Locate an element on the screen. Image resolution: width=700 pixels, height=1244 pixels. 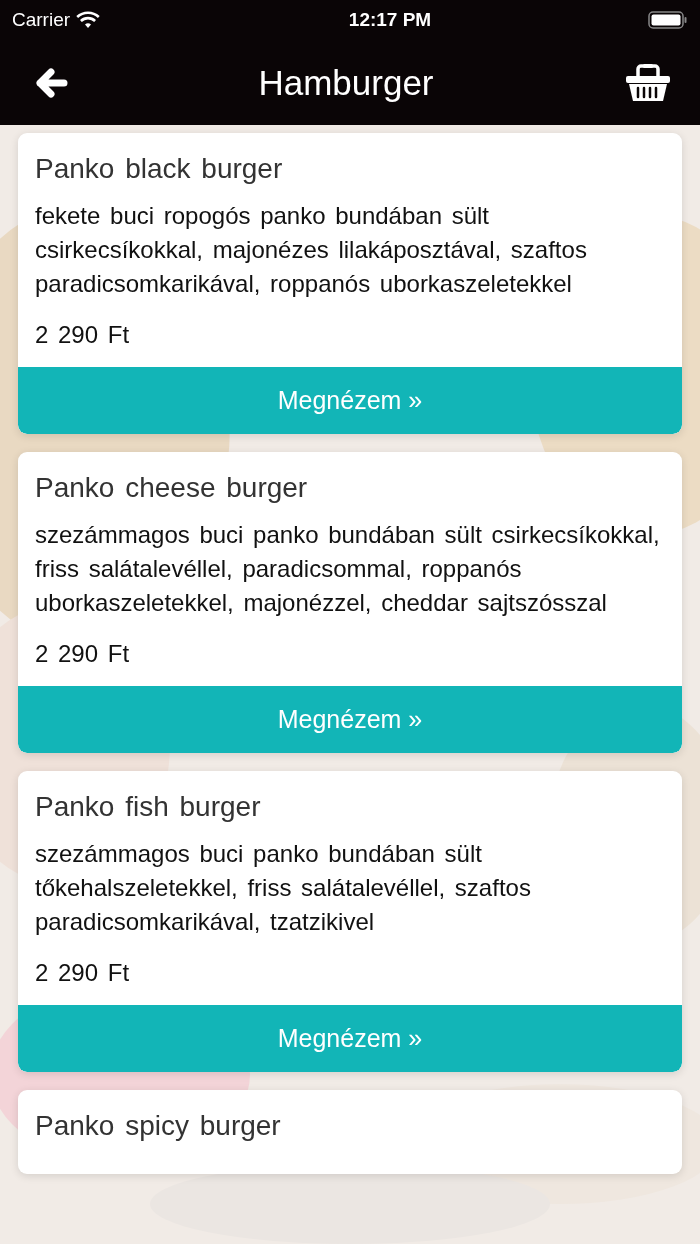
carrier-name: Carrier is located at coordinates (41, 20).